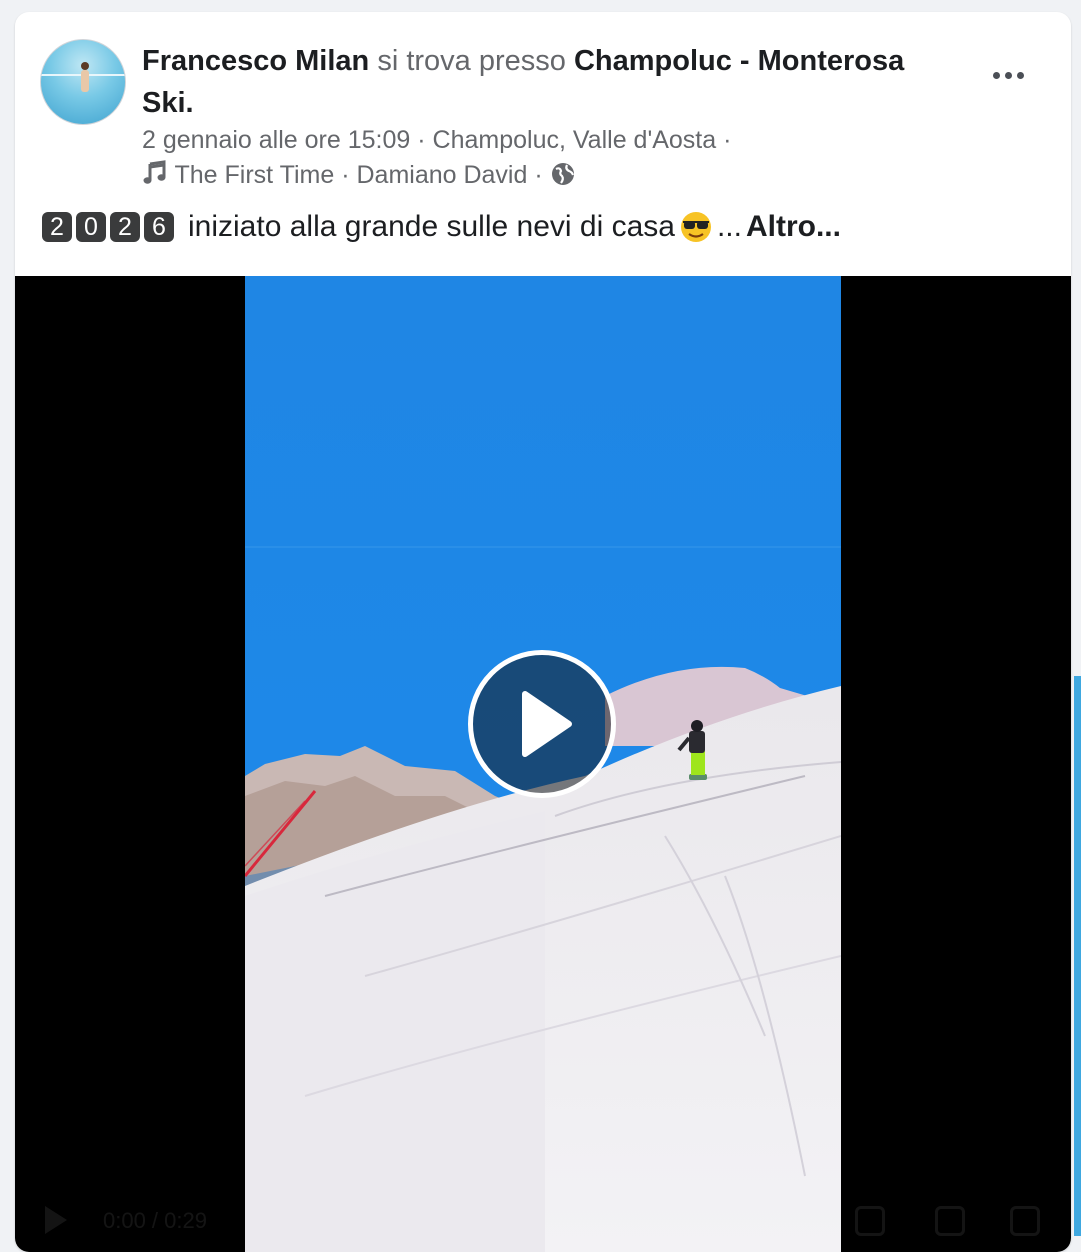 The height and width of the screenshot is (1252, 1081). What do you see at coordinates (575, 140) in the screenshot?
I see `post-location: Champoluc, Valle d'Aosta` at bounding box center [575, 140].